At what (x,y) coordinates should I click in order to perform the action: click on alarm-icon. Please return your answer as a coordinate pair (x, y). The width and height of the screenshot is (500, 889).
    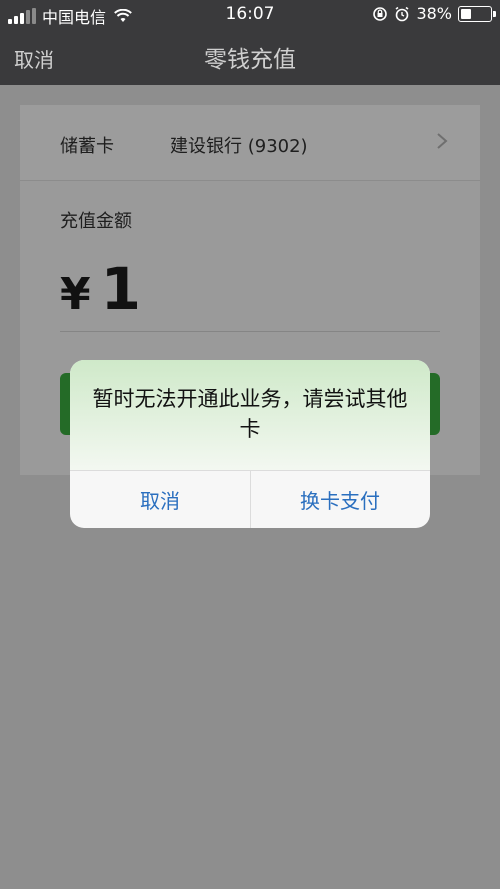
    Looking at the image, I should click on (402, 13).